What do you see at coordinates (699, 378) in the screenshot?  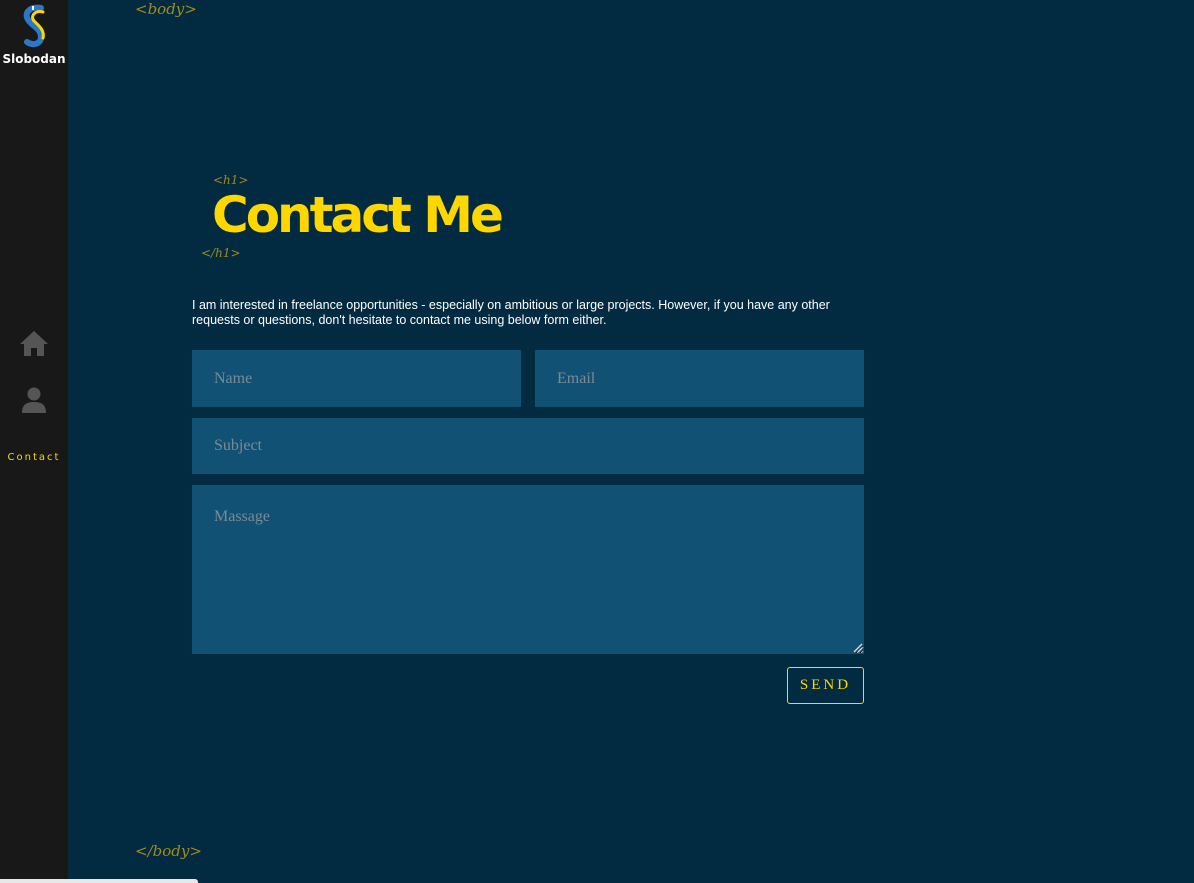 I see `email-input` at bounding box center [699, 378].